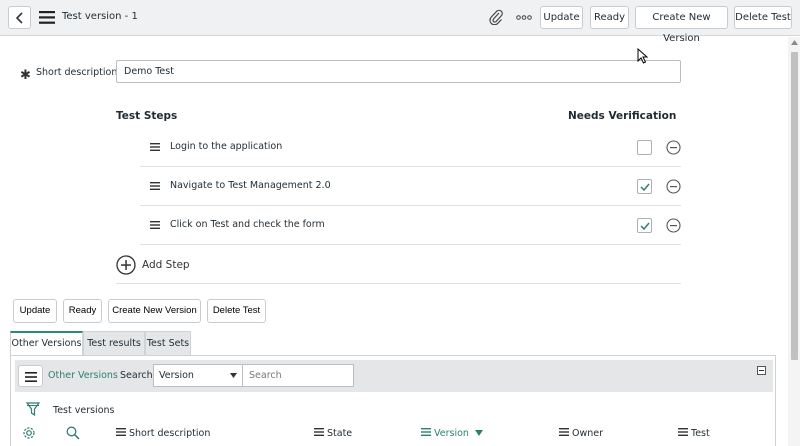 Image resolution: width=800 pixels, height=446 pixels. What do you see at coordinates (83, 410) in the screenshot?
I see `filter-breadcrumb: Test versions` at bounding box center [83, 410].